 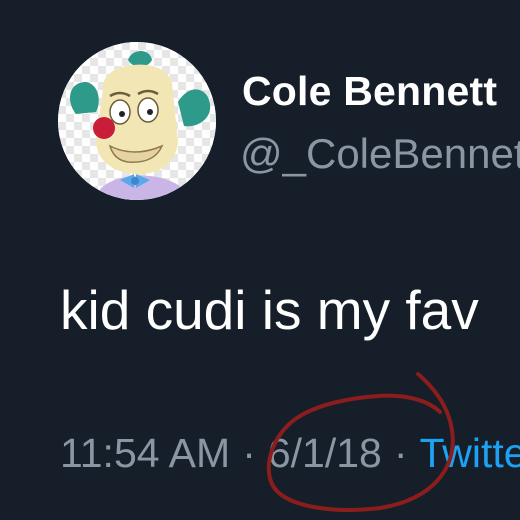 What do you see at coordinates (145, 453) in the screenshot?
I see `tweet-time: 11:54 AM` at bounding box center [145, 453].